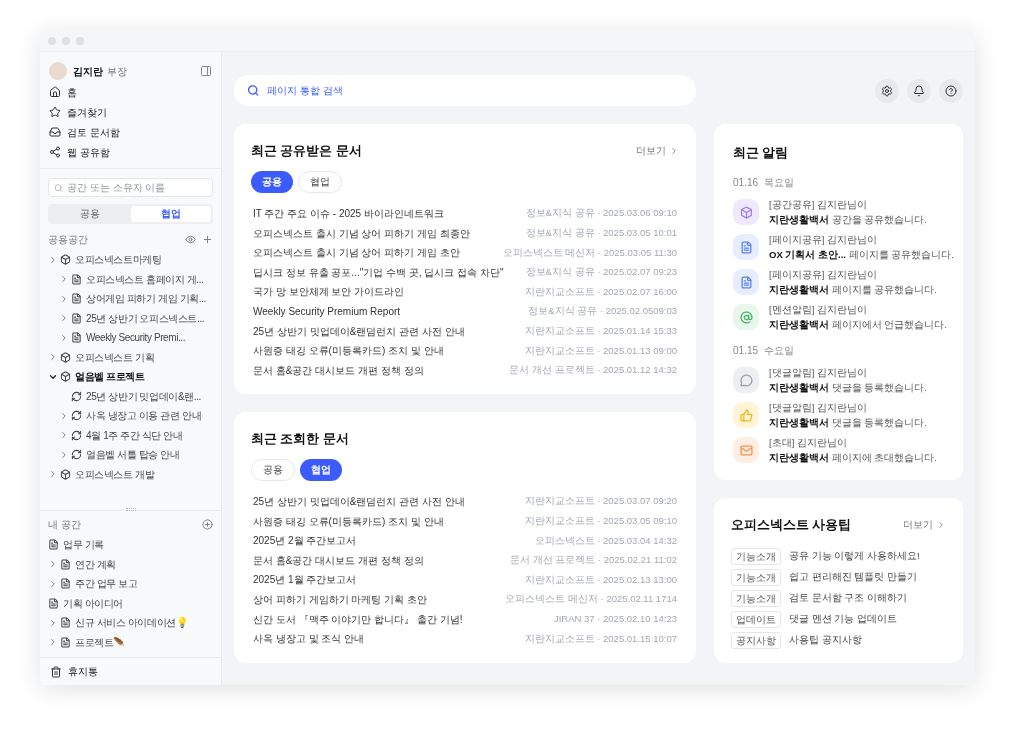 This screenshot has width=1015, height=738. I want to click on sync-icon, so click(76, 435).